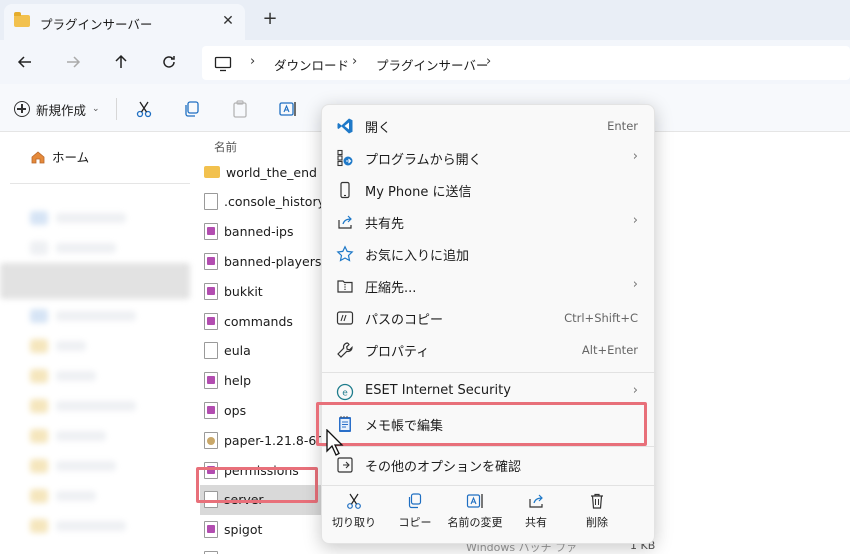 The height and width of the screenshot is (554, 850). What do you see at coordinates (526, 63) in the screenshot?
I see `address-bar: › ダウンロード › プラグインサーバー ›` at bounding box center [526, 63].